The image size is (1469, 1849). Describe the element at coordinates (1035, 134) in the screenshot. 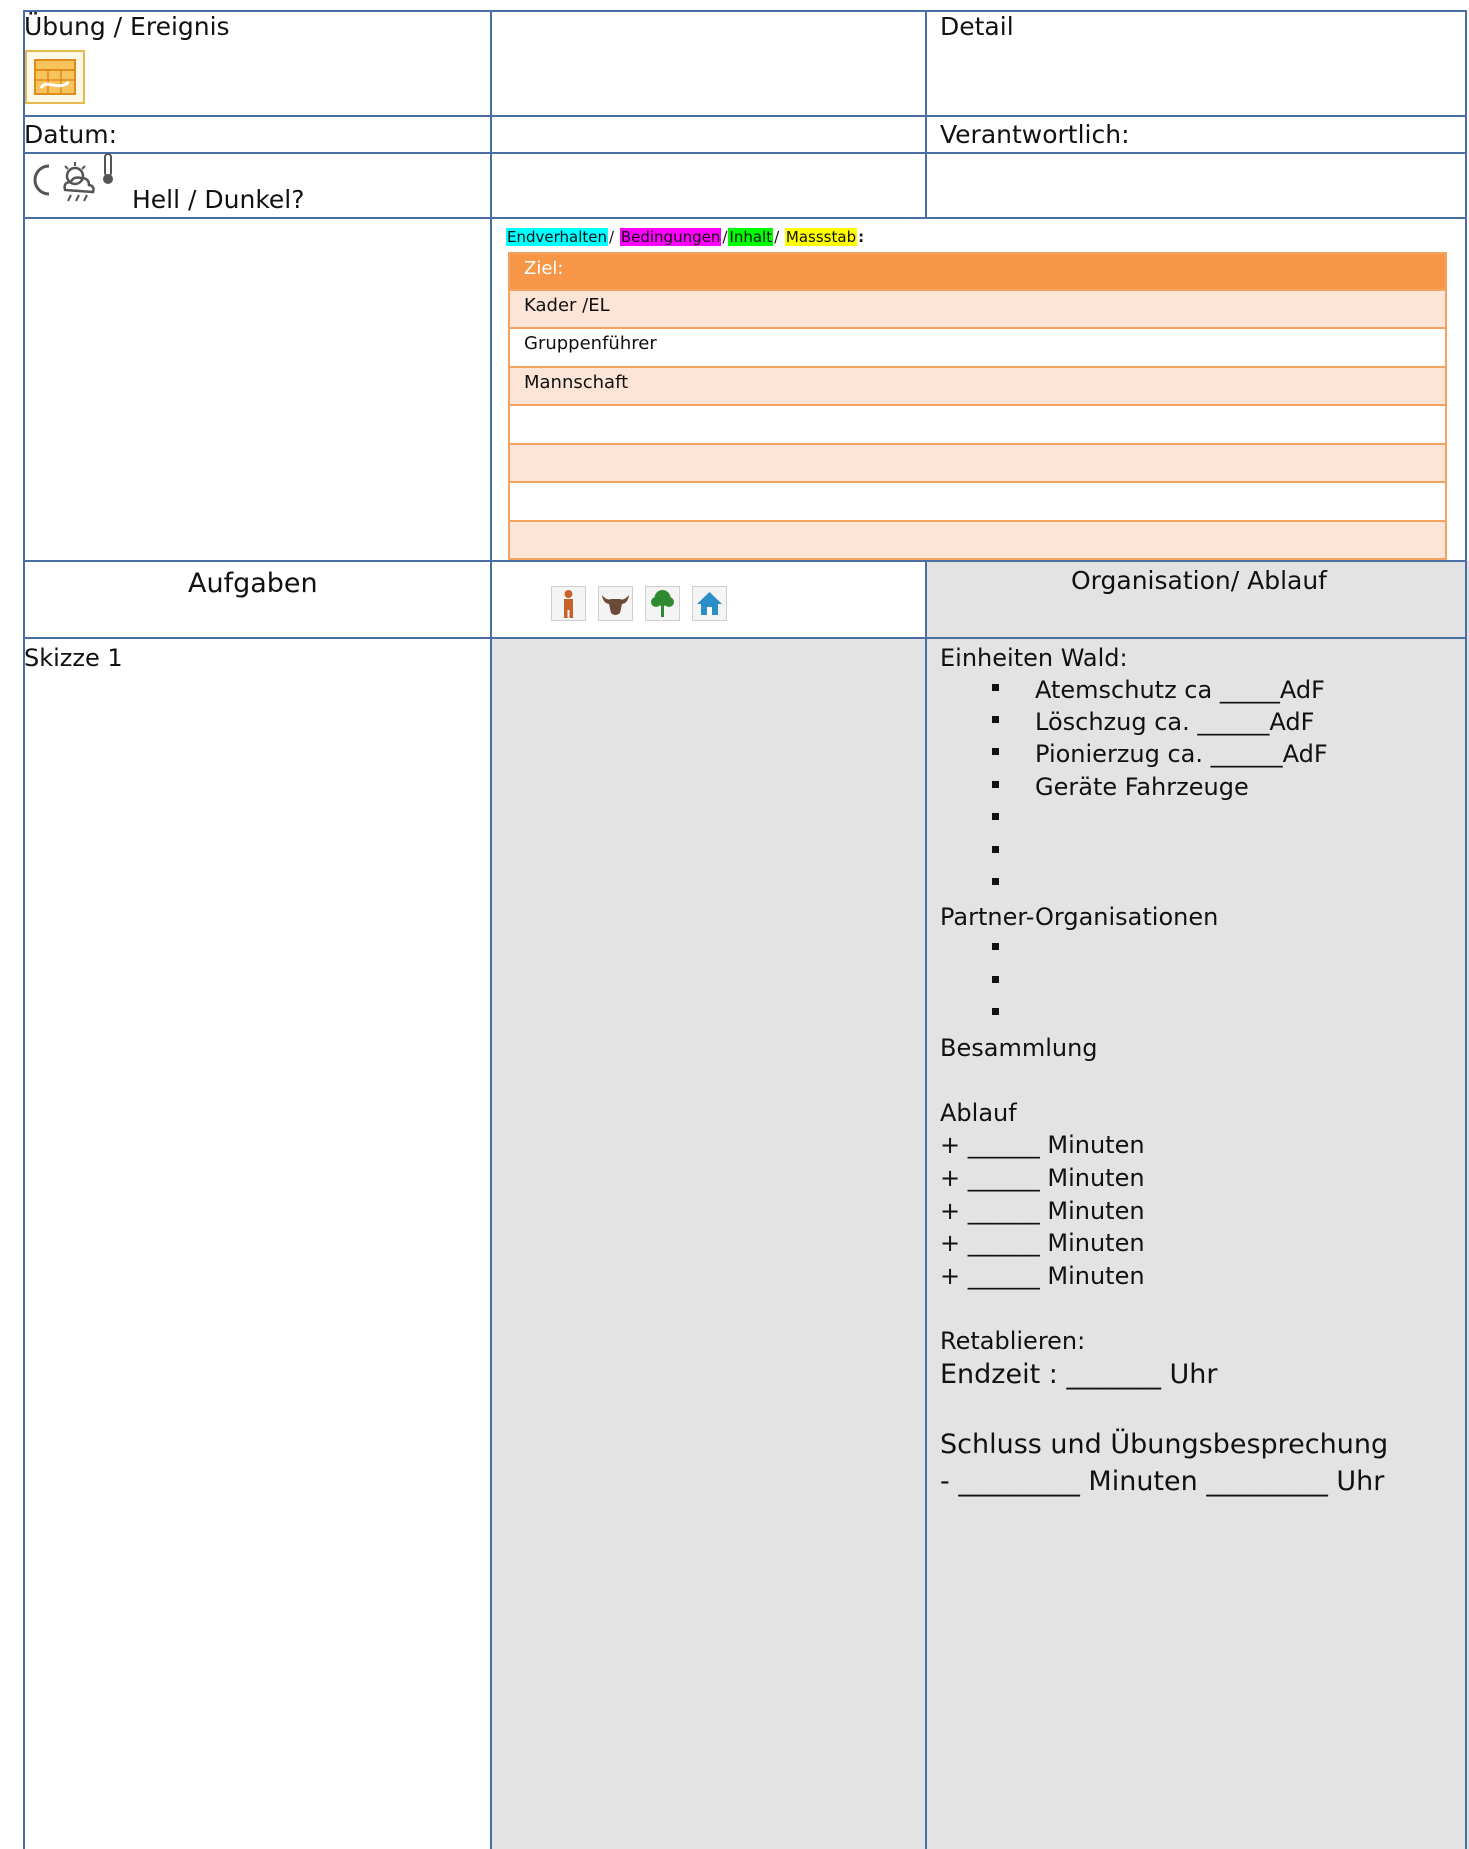

I see `responsible-label: Verantwortlich:` at that location.